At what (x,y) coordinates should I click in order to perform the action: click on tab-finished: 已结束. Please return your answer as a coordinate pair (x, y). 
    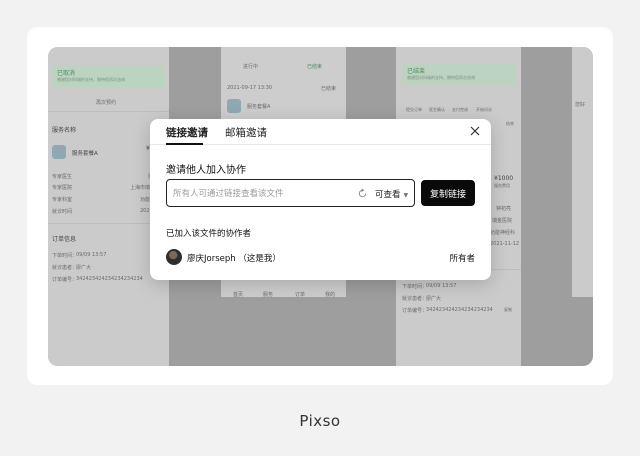
    Looking at the image, I should click on (315, 67).